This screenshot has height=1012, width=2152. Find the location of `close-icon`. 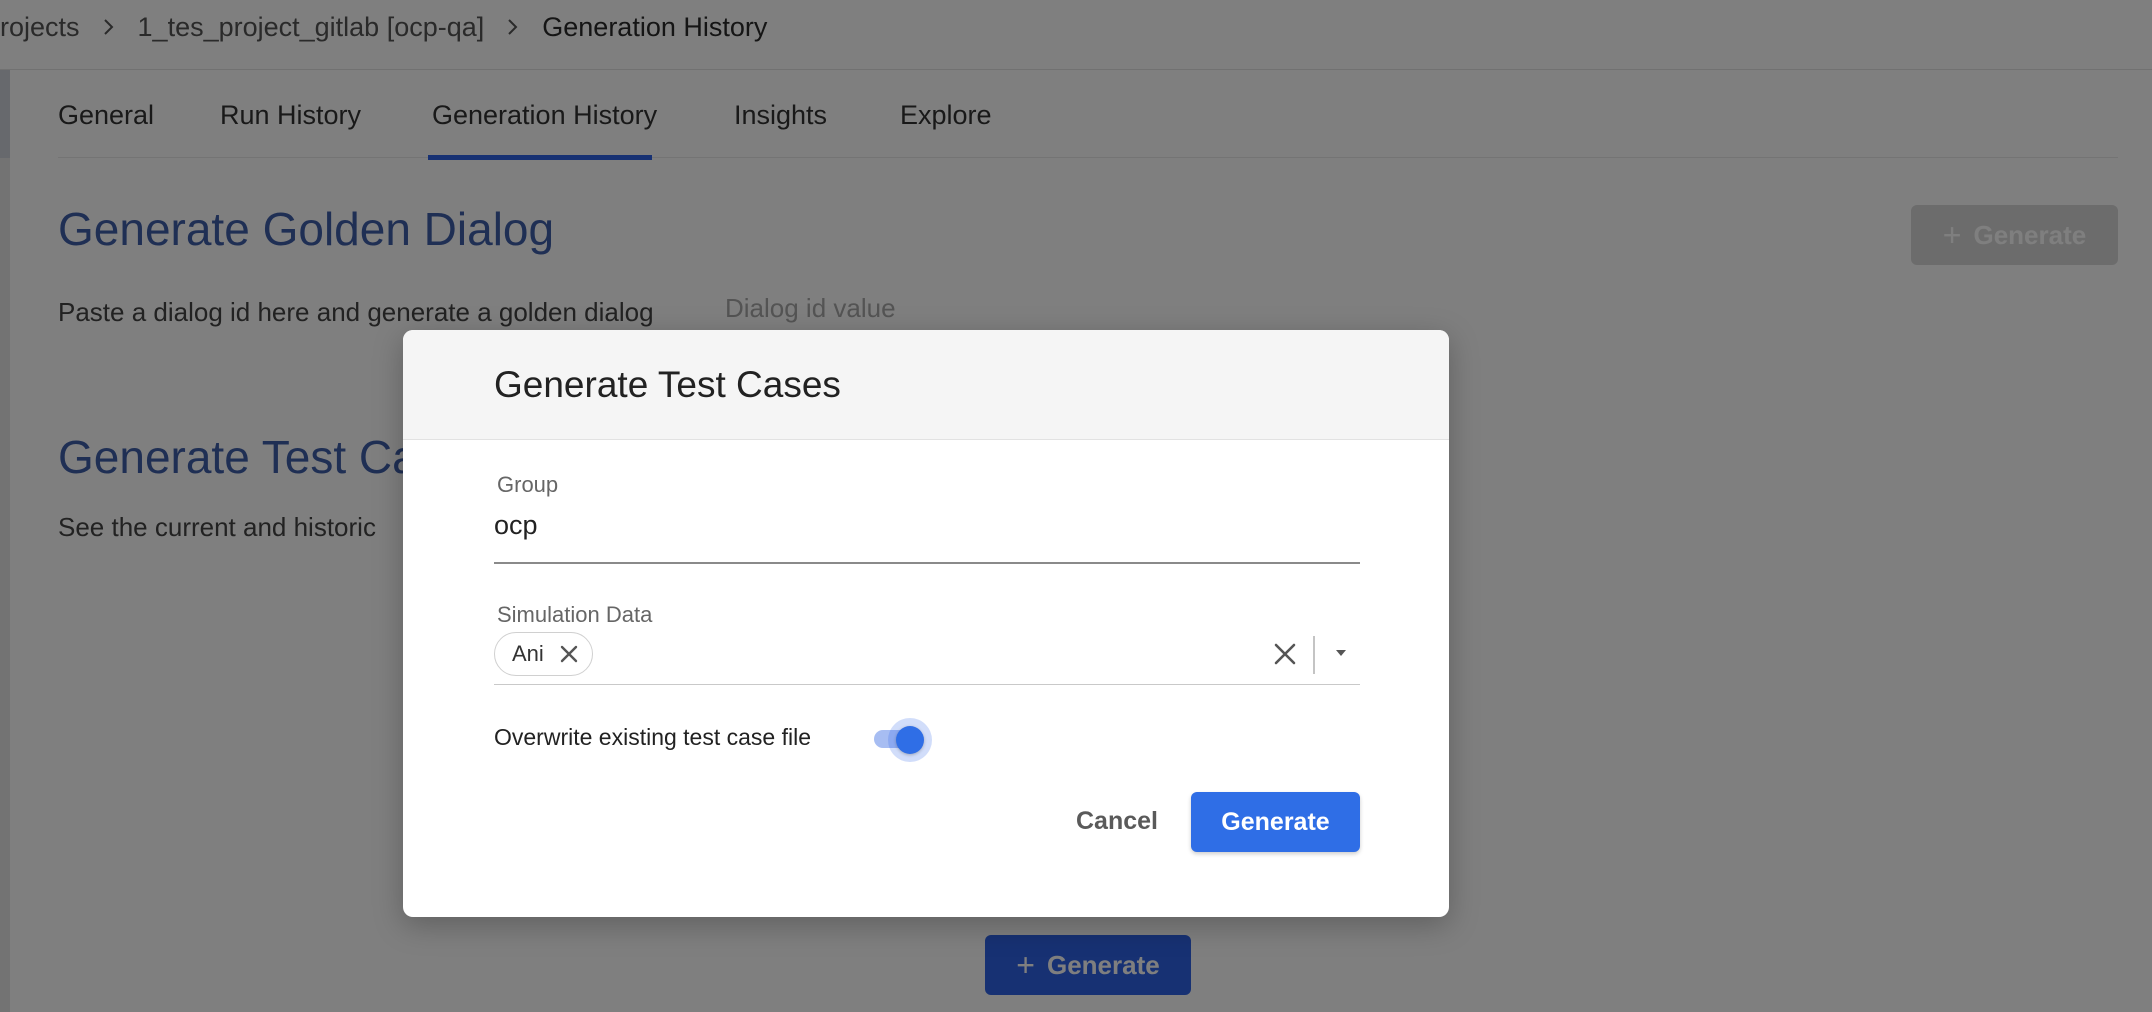

close-icon is located at coordinates (569, 654).